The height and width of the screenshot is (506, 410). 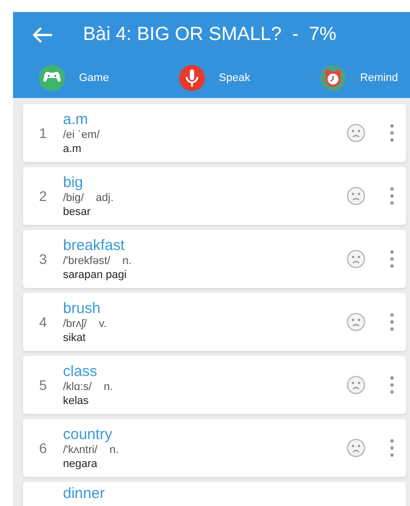 What do you see at coordinates (43, 448) in the screenshot?
I see `item-number: 6` at bounding box center [43, 448].